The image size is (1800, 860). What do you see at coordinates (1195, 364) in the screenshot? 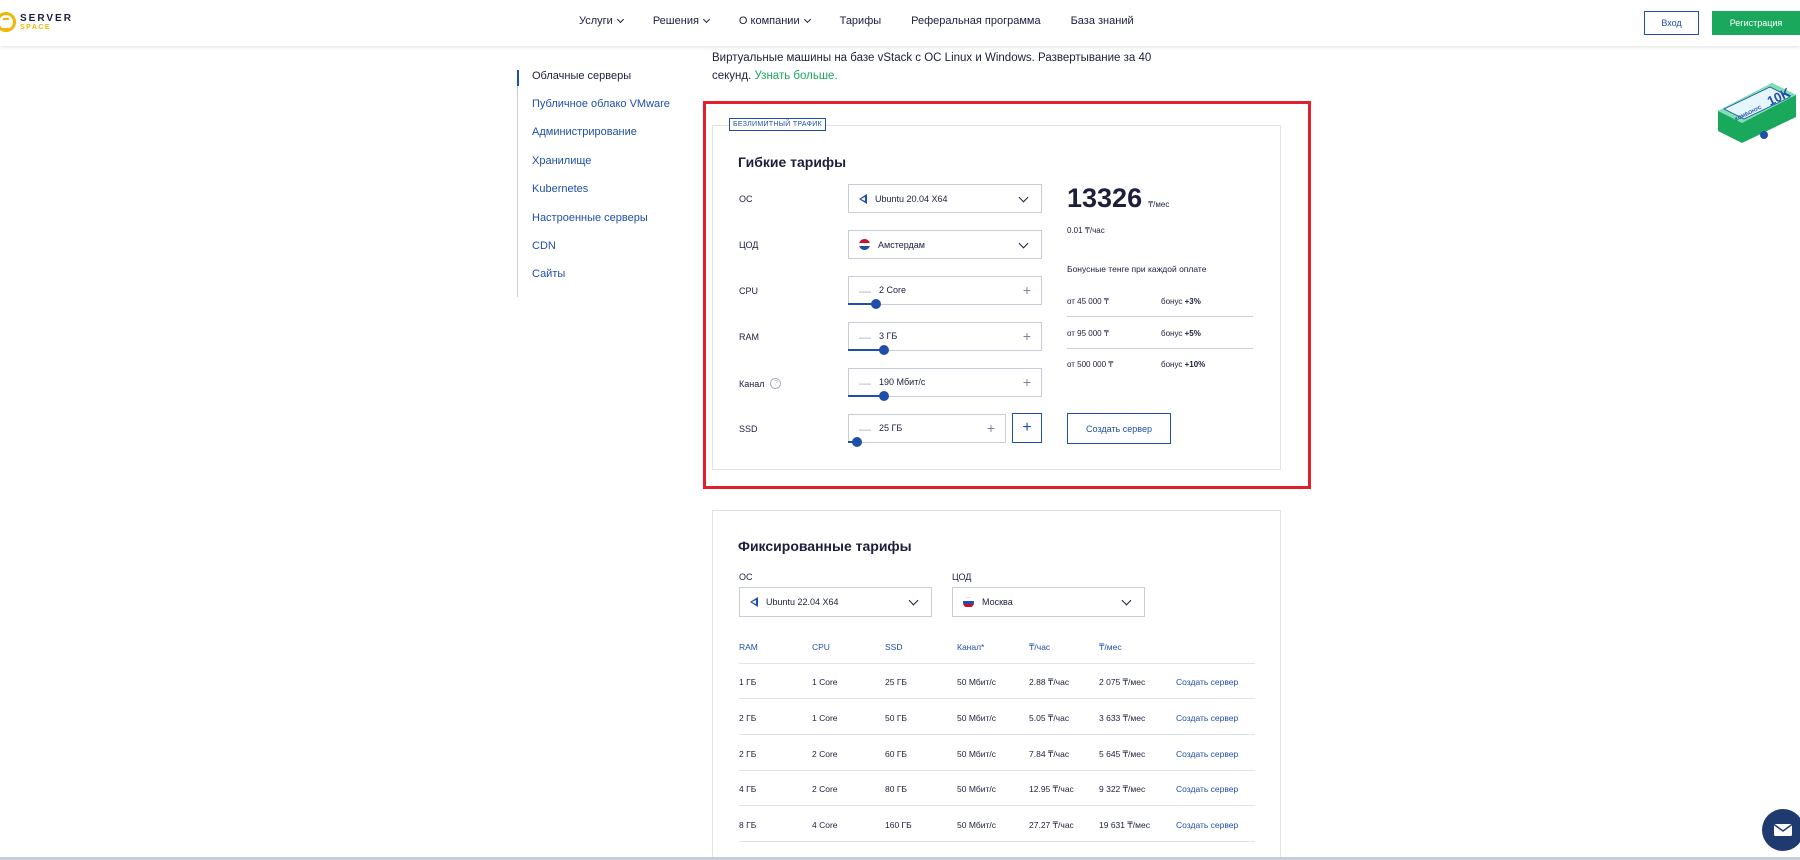
I see `bonus-value: +10%` at bounding box center [1195, 364].